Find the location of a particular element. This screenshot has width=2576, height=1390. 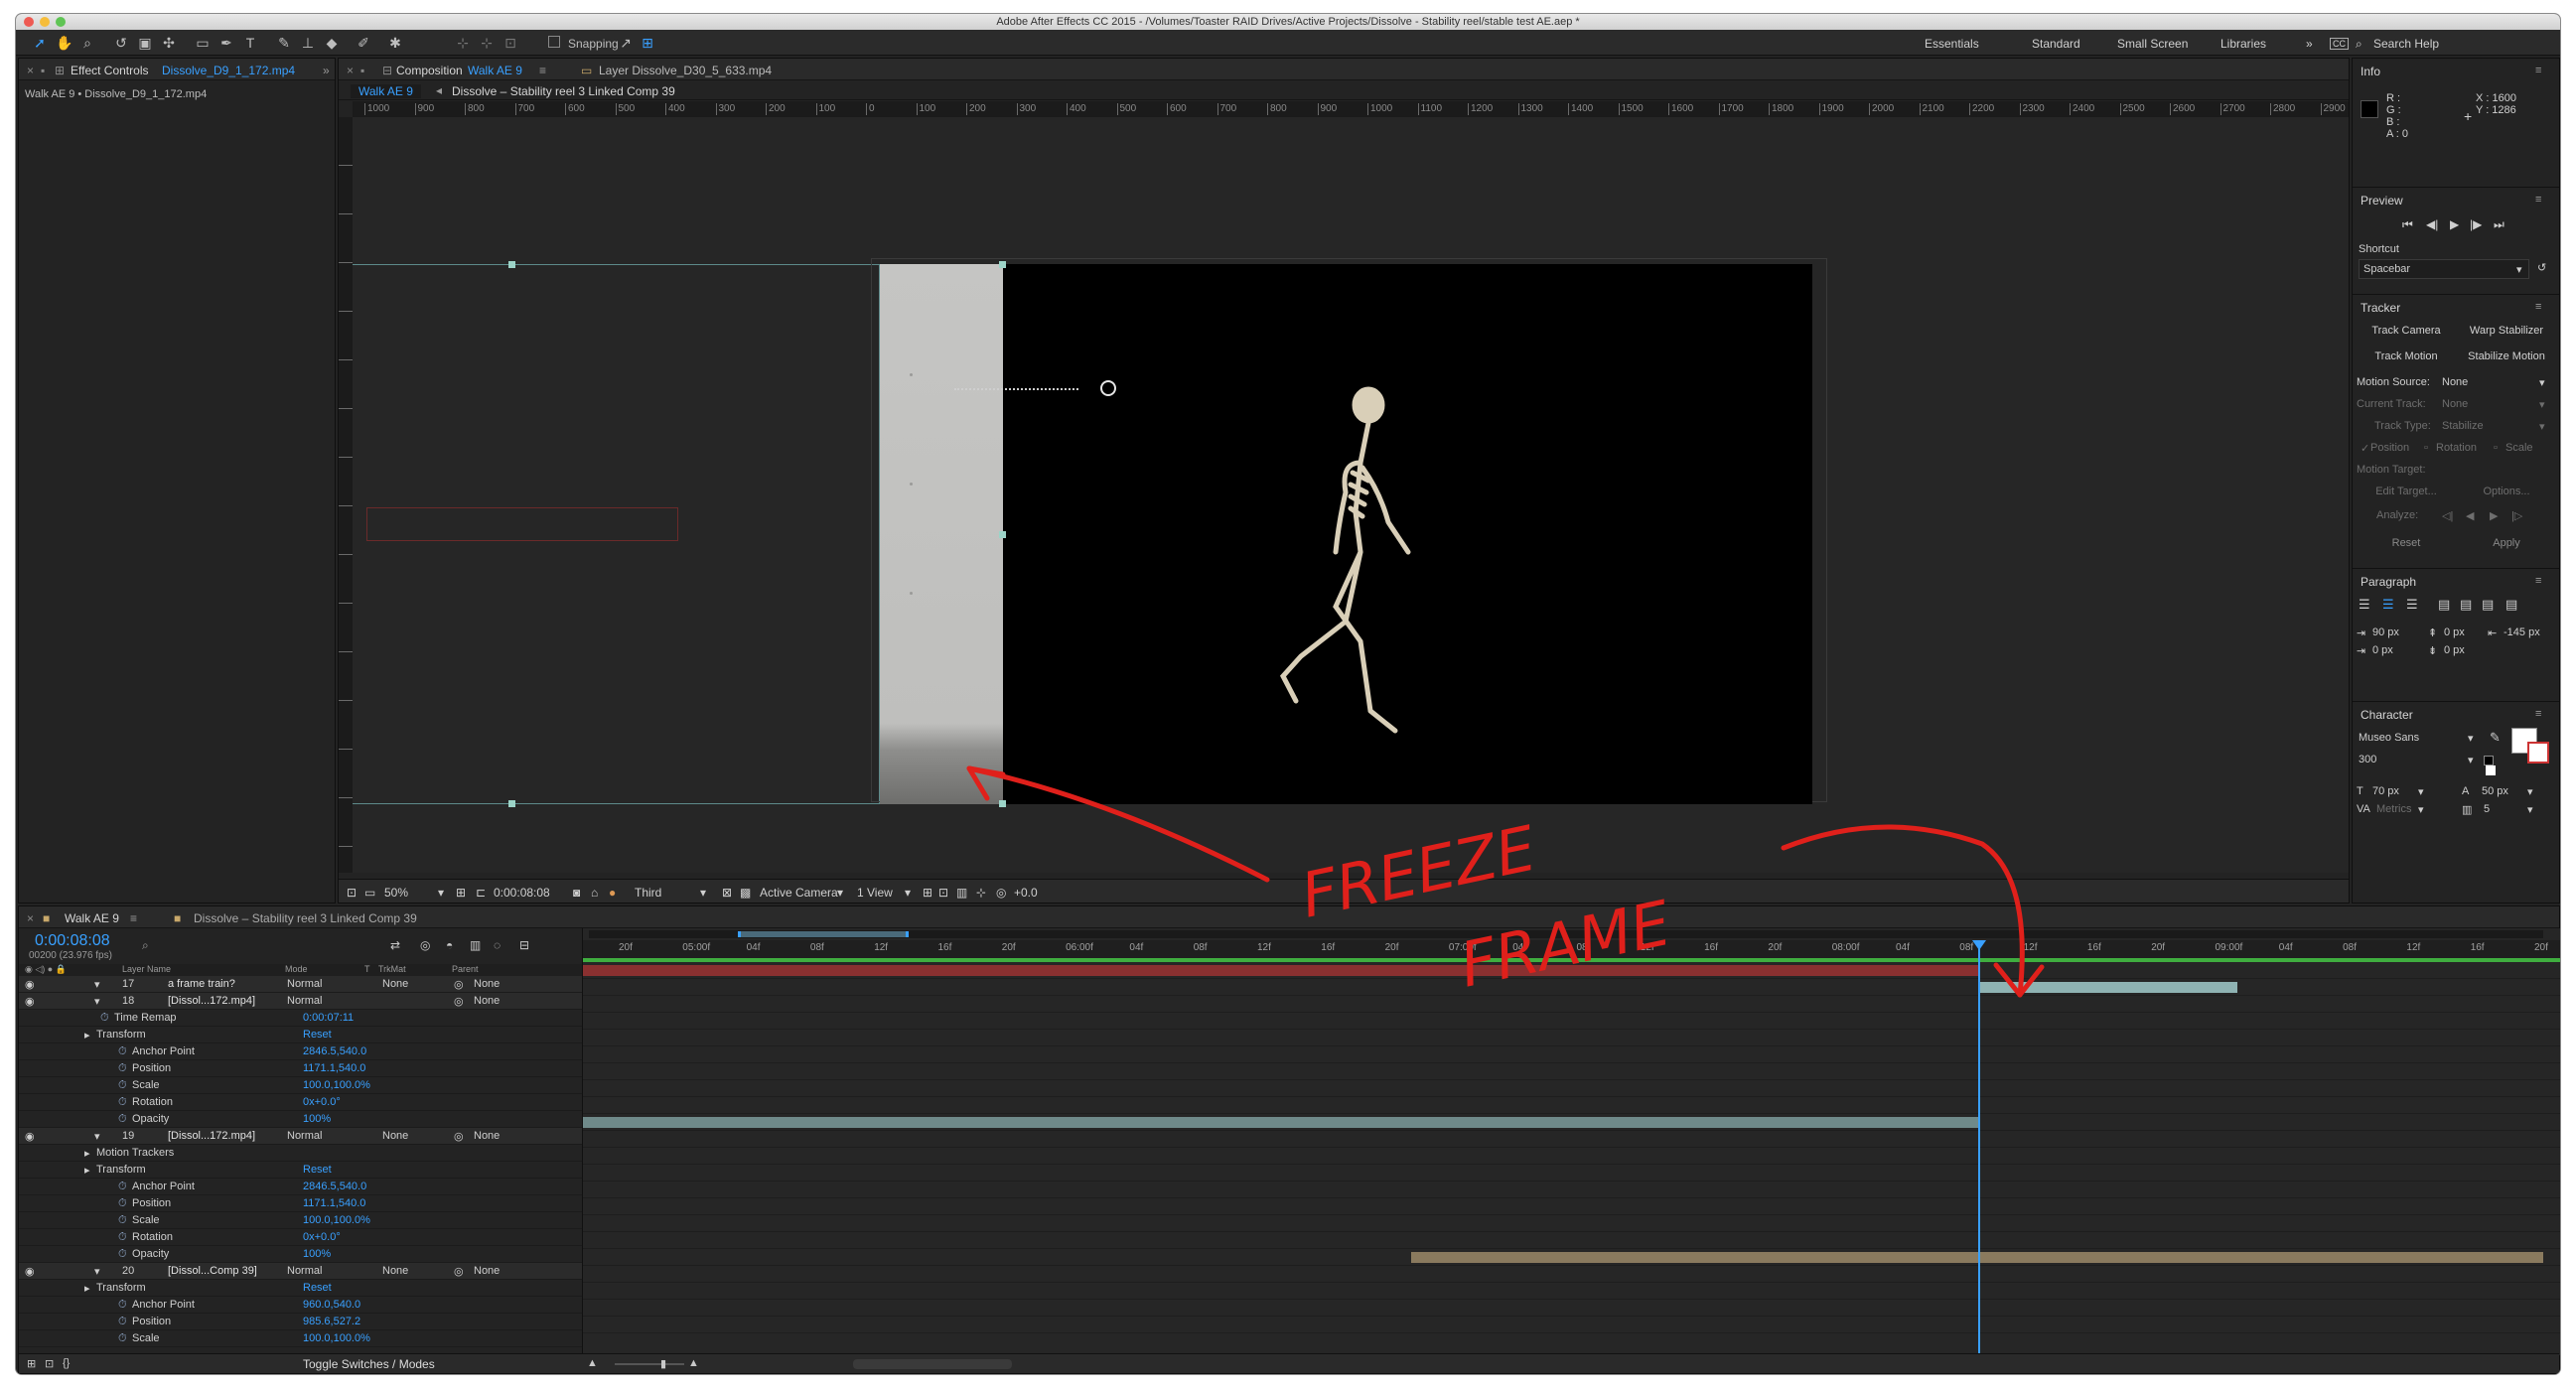

annotation-arrow-left is located at coordinates (1118, 824).